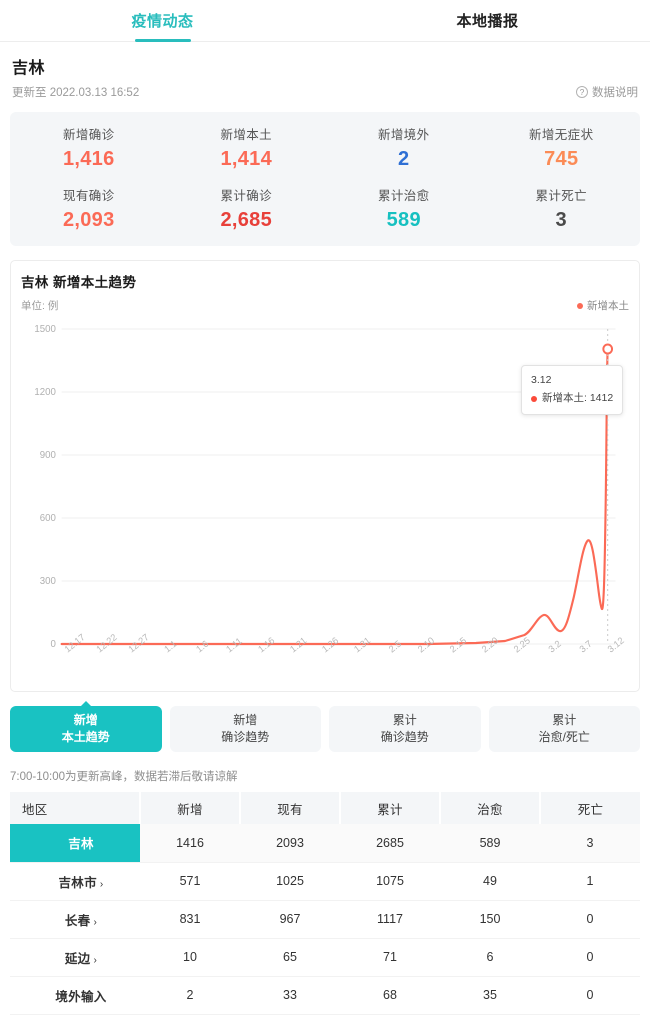 The image size is (650, 1024). What do you see at coordinates (562, 147) in the screenshot?
I see `stat-new-asymptomatic: 新增无症状 745` at bounding box center [562, 147].